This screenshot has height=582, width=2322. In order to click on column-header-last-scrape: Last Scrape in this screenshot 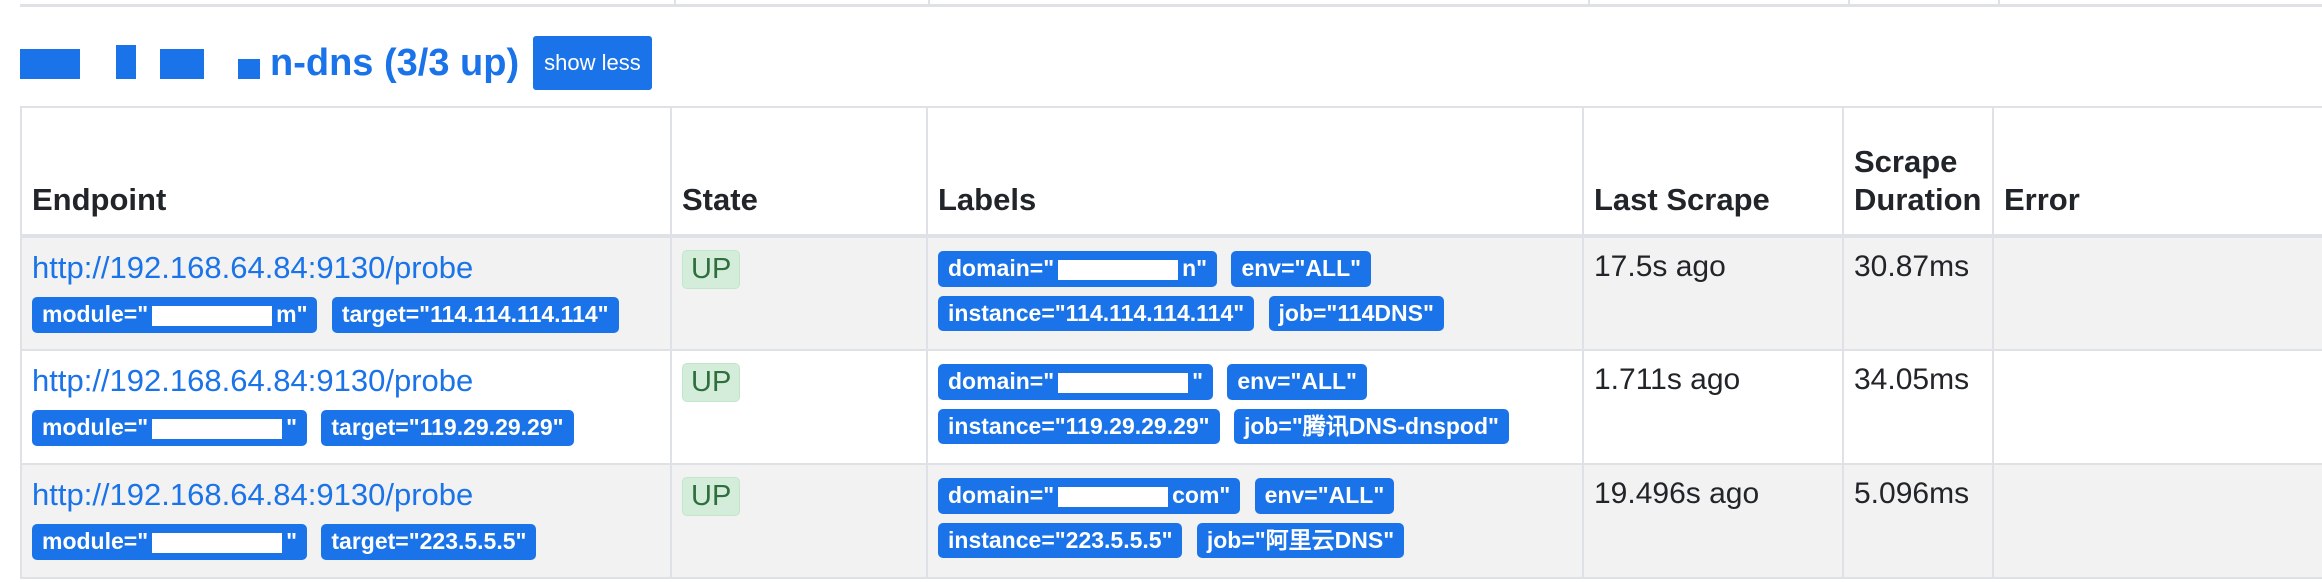, I will do `click(1713, 172)`.